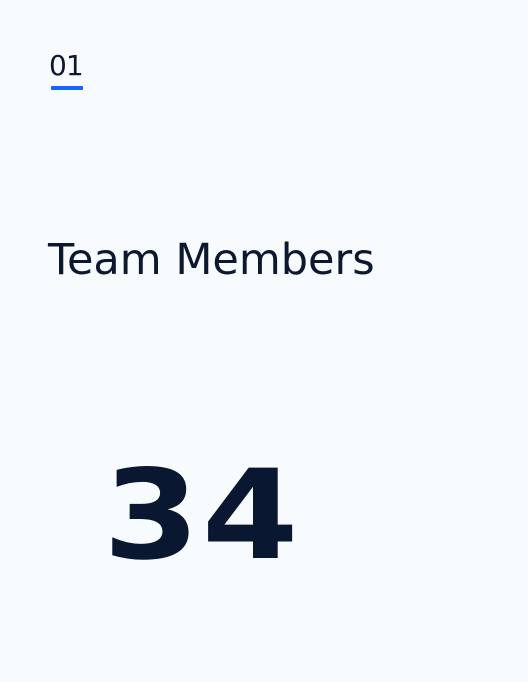 The image size is (528, 682). I want to click on card-index: 01, so click(69, 72).